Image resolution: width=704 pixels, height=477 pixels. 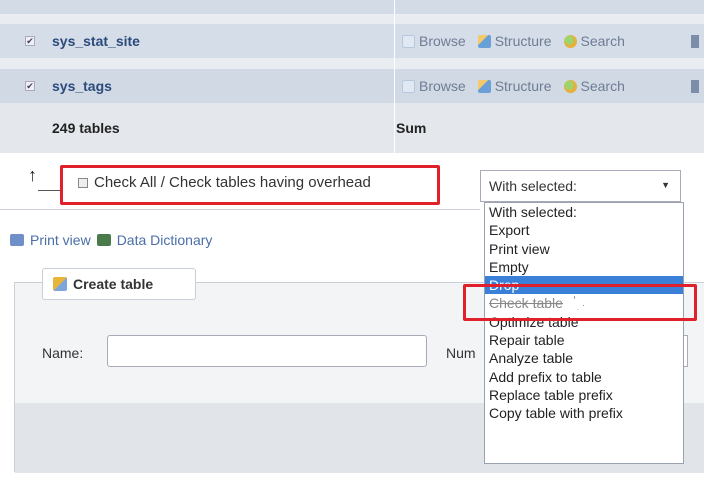 What do you see at coordinates (584, 358) in the screenshot?
I see `dropdown-option: Analyze table` at bounding box center [584, 358].